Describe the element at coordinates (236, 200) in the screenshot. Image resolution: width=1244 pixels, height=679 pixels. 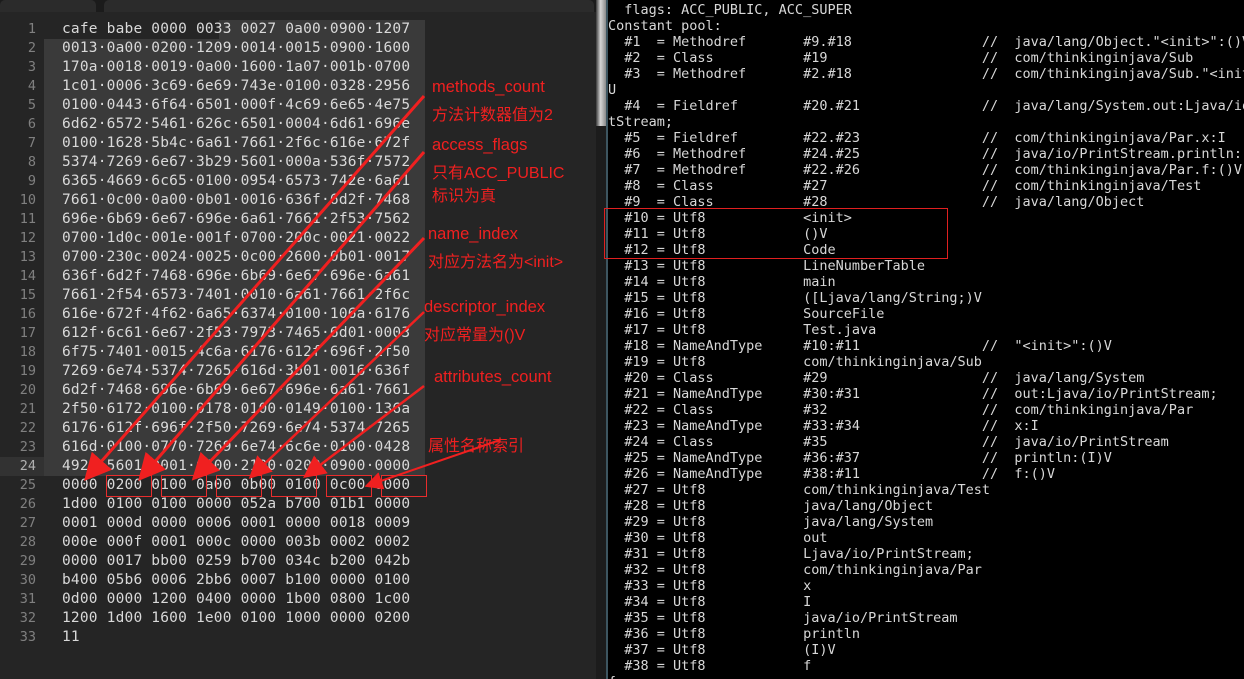
I see `hex-line: 7661·0c00·0a00·0b01·0016·636f·6d2f·7468` at that location.